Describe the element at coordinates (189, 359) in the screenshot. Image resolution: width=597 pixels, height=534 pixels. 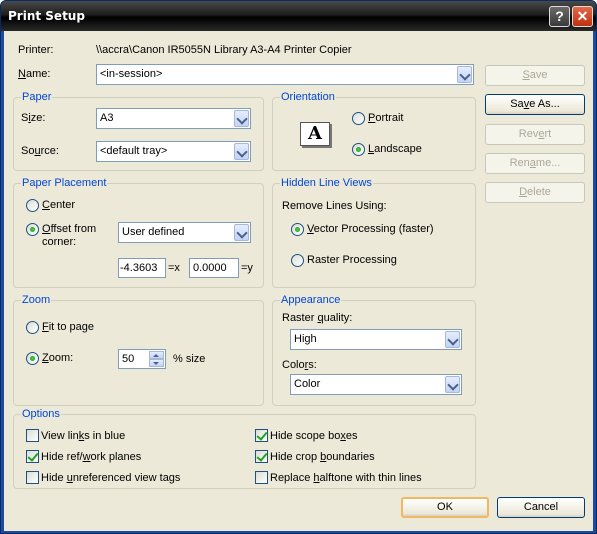
I see `zoom-suffix: % size` at that location.